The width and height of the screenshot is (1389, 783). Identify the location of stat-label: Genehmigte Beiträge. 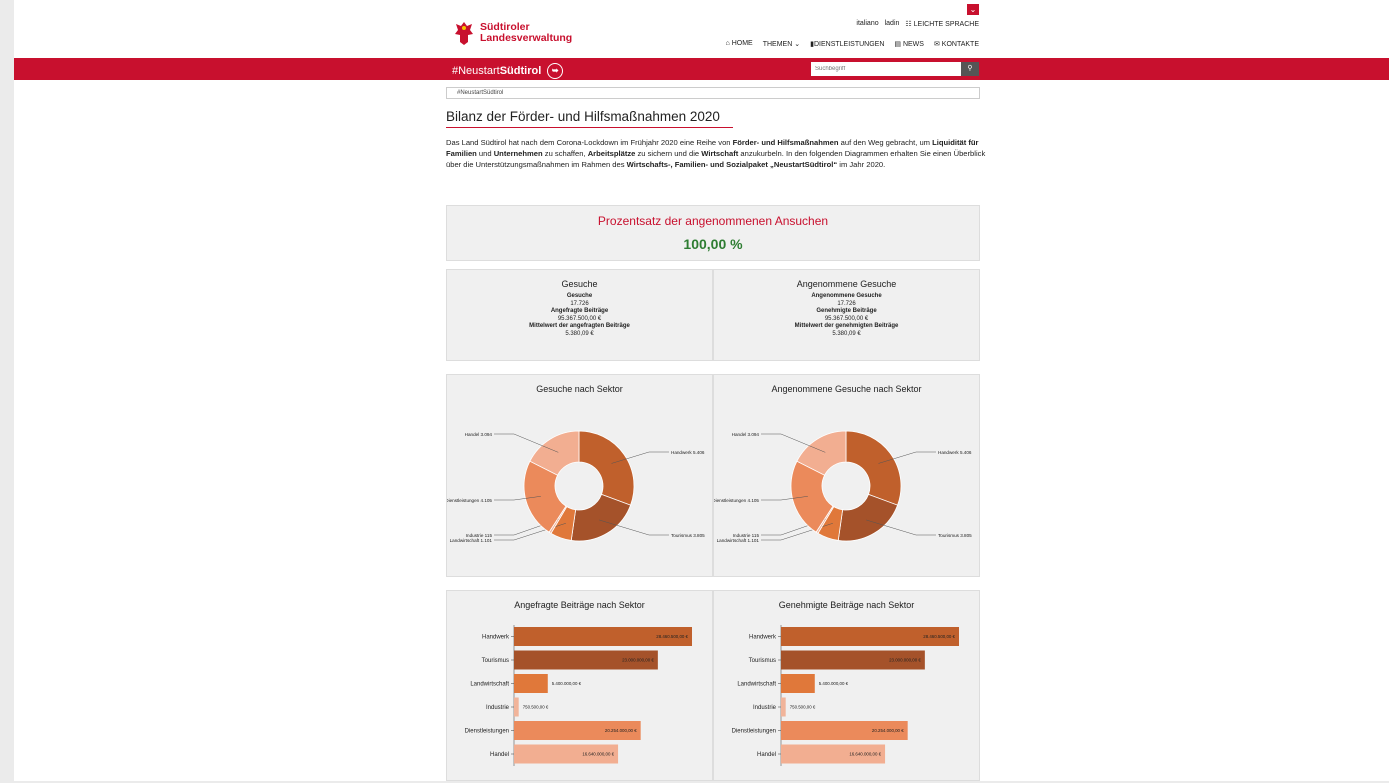
(846, 311).